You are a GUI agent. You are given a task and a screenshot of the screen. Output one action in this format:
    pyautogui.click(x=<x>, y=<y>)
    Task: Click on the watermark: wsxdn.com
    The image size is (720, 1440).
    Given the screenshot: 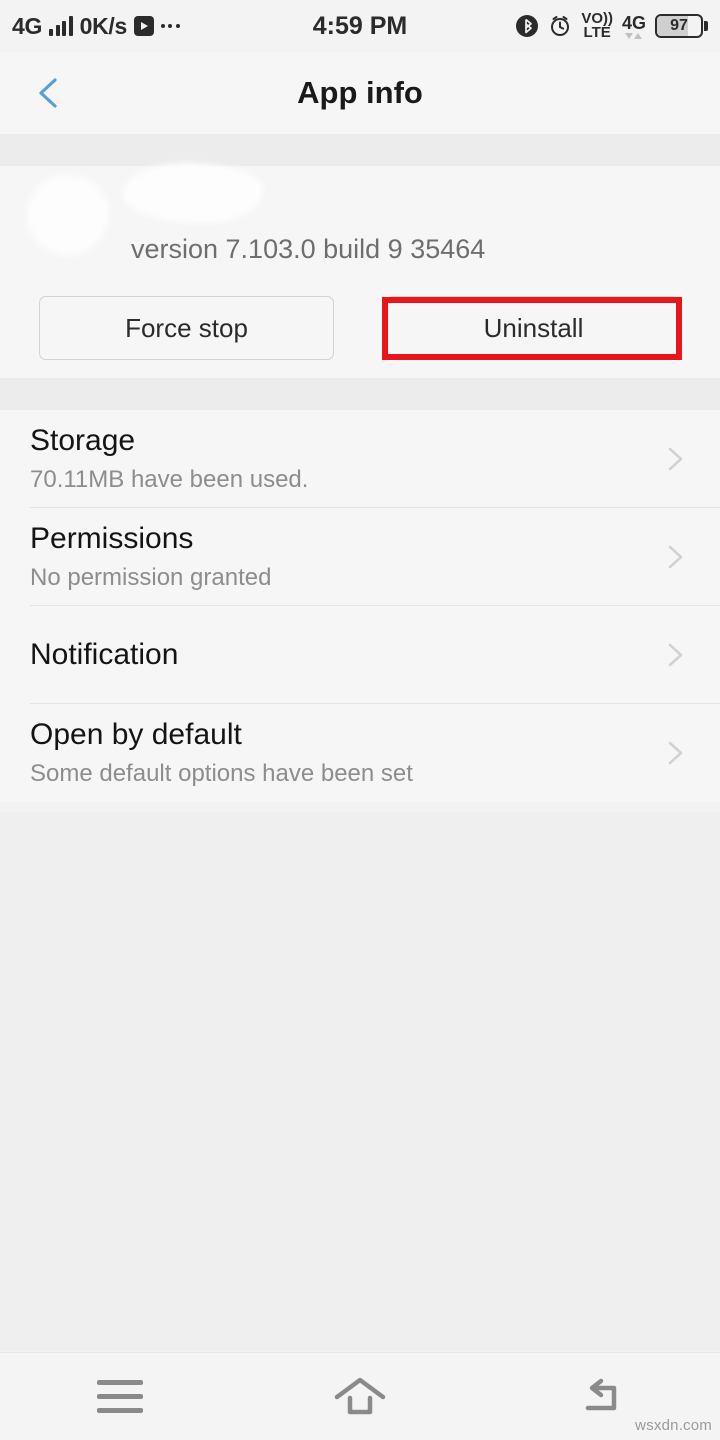 What is the action you would take?
    pyautogui.click(x=673, y=1425)
    